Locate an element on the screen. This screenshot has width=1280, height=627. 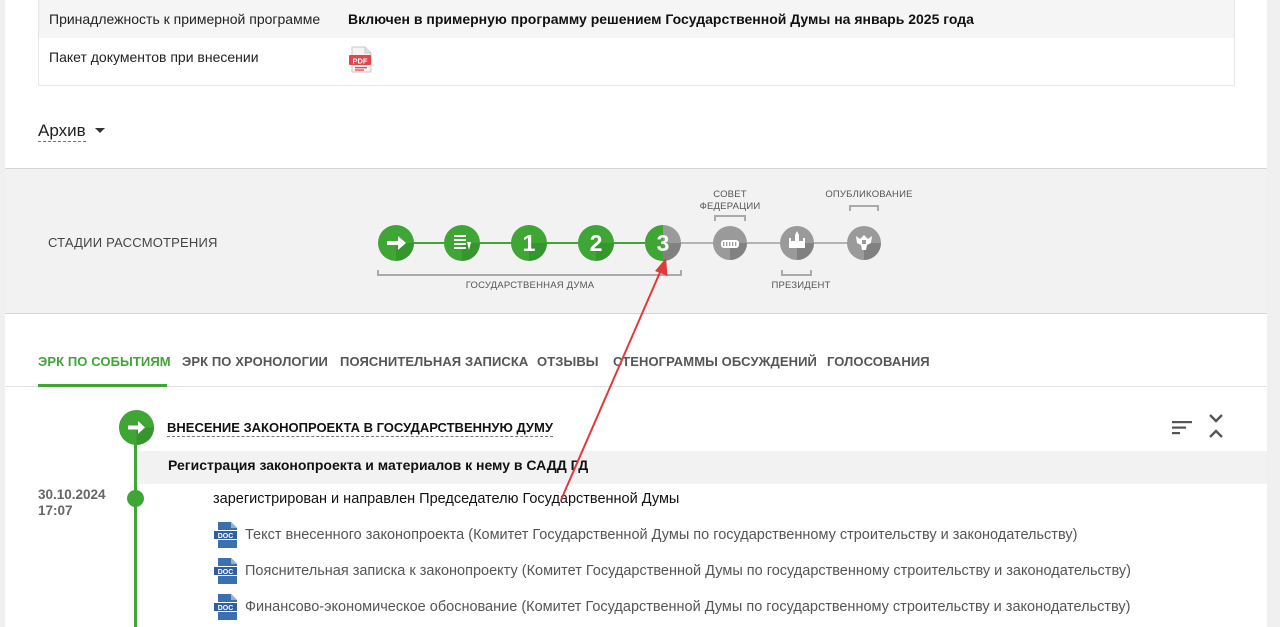
stage-publication is located at coordinates (864, 243).